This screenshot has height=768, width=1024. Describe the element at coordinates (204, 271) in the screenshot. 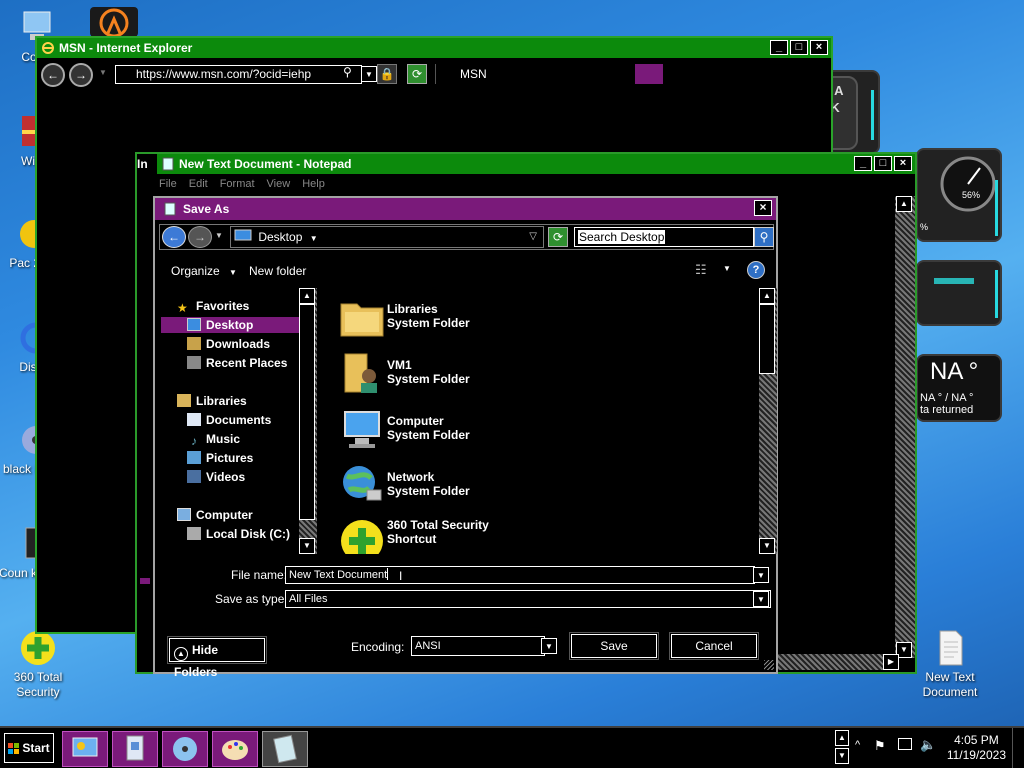

I see `organize-button: Organize ▼` at that location.